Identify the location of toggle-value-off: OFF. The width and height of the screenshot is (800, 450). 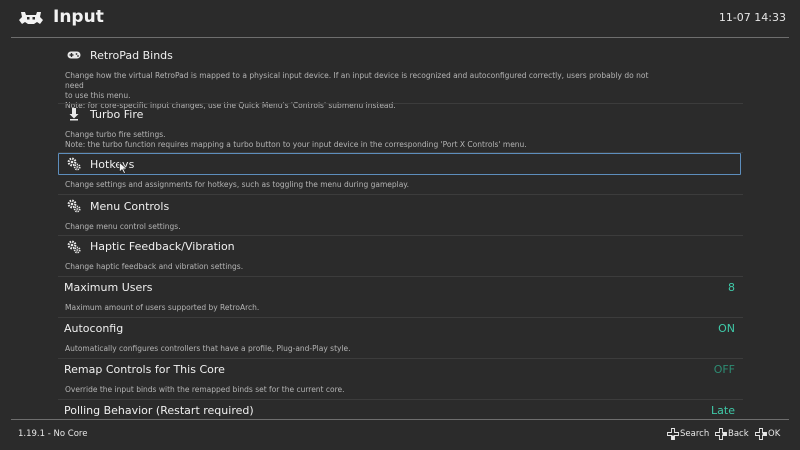
(724, 369).